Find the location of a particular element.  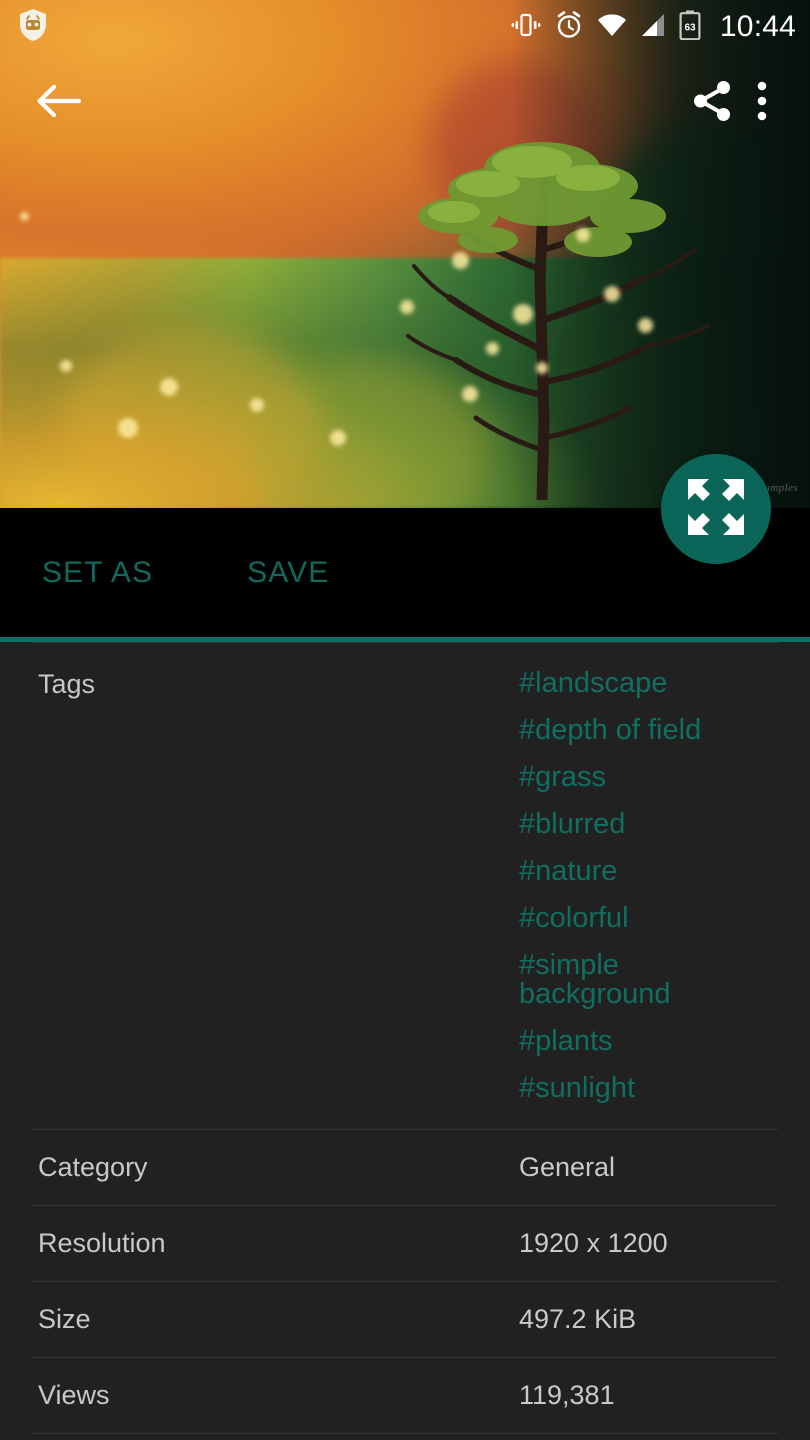

alarm-icon is located at coordinates (569, 27).